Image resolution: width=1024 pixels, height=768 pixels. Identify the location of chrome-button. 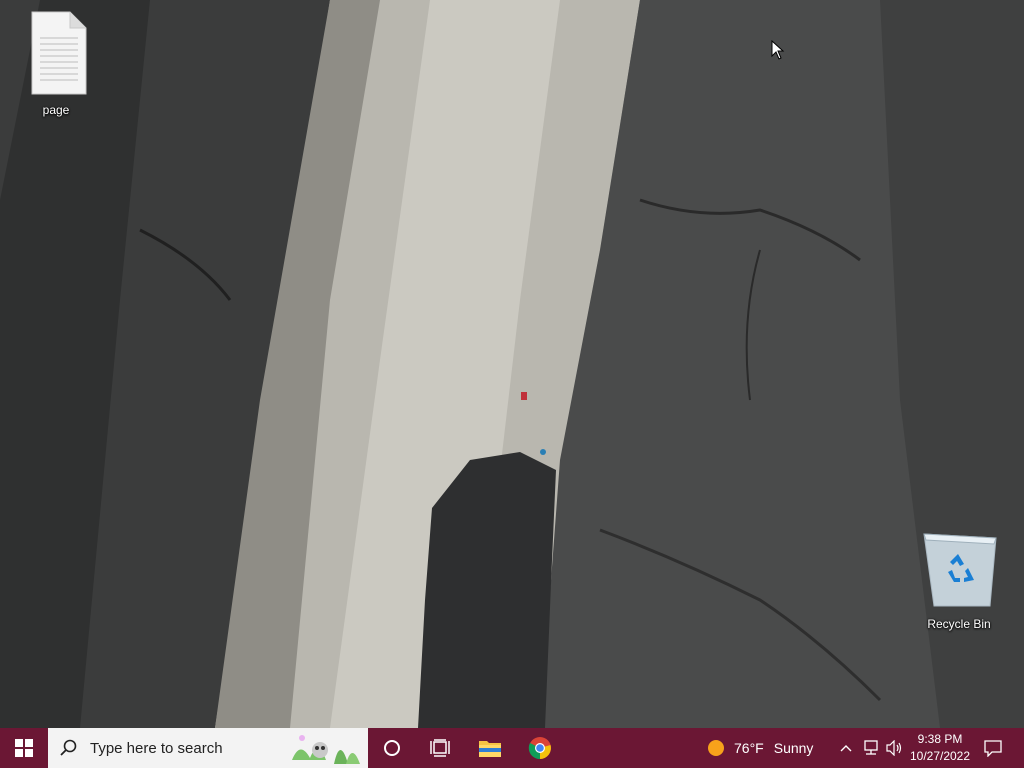
(540, 748).